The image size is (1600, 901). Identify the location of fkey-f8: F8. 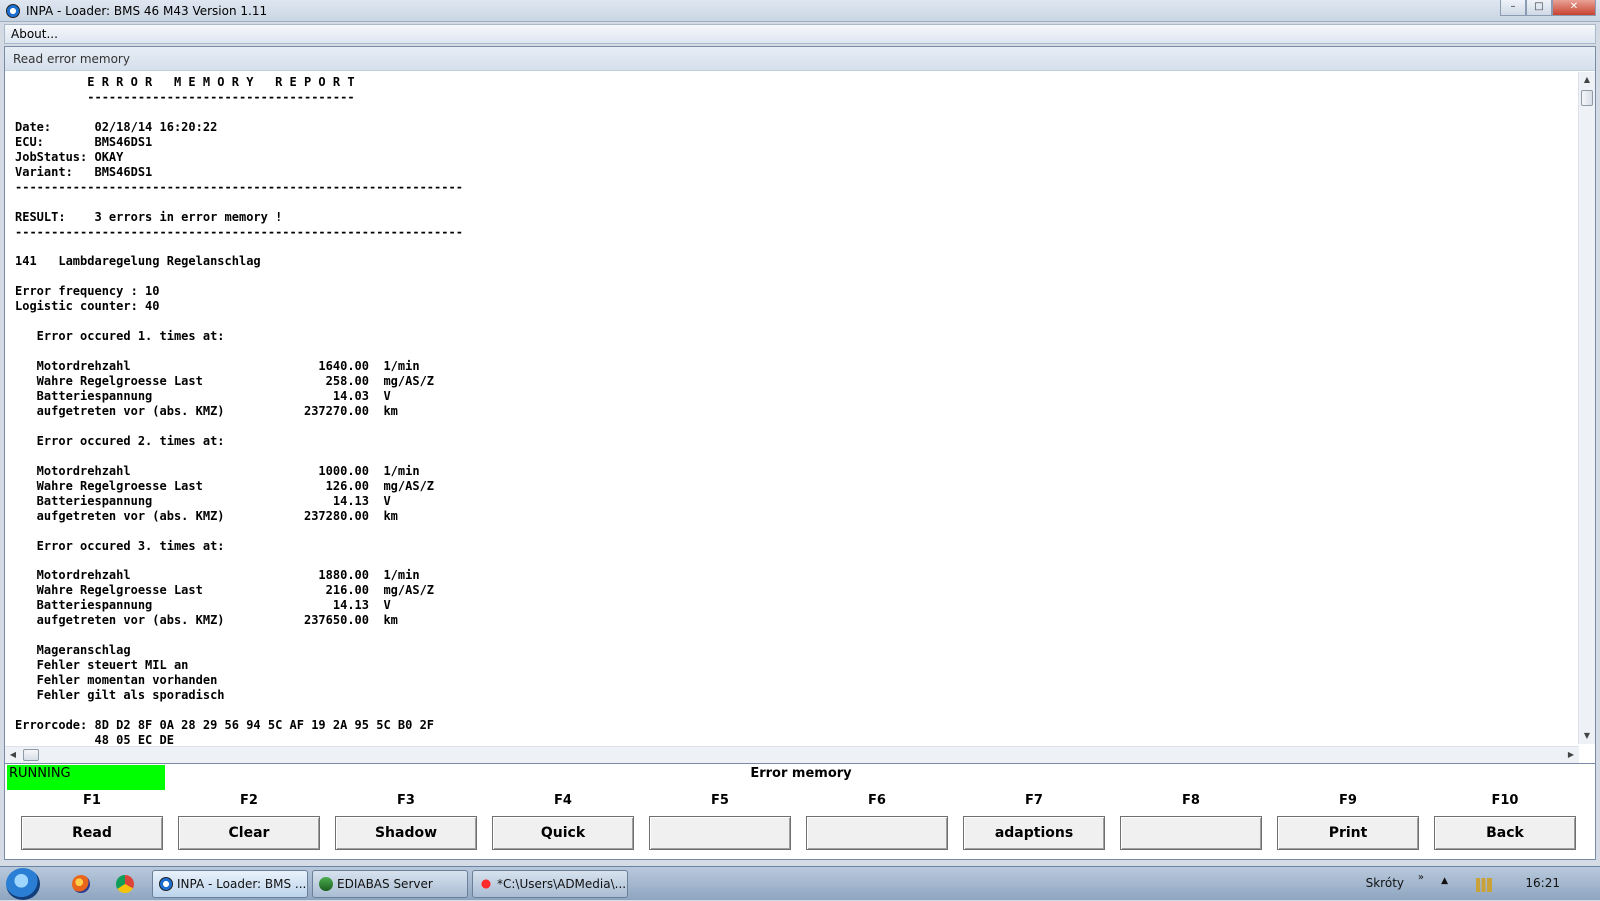
(1191, 820).